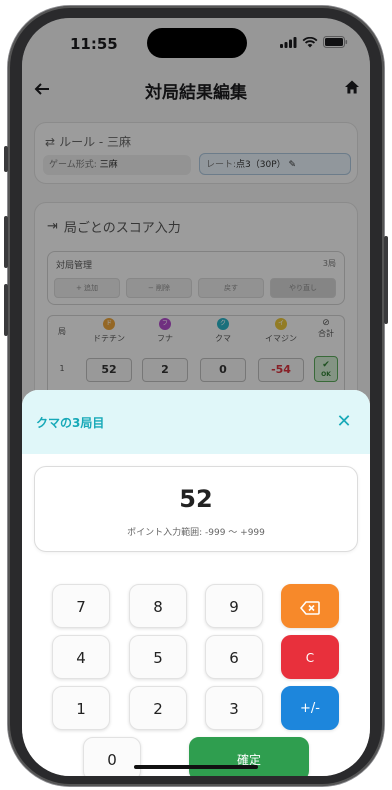  What do you see at coordinates (196, 533) in the screenshot?
I see `range-hint: ポイント入力範囲: -999 〜 +999` at bounding box center [196, 533].